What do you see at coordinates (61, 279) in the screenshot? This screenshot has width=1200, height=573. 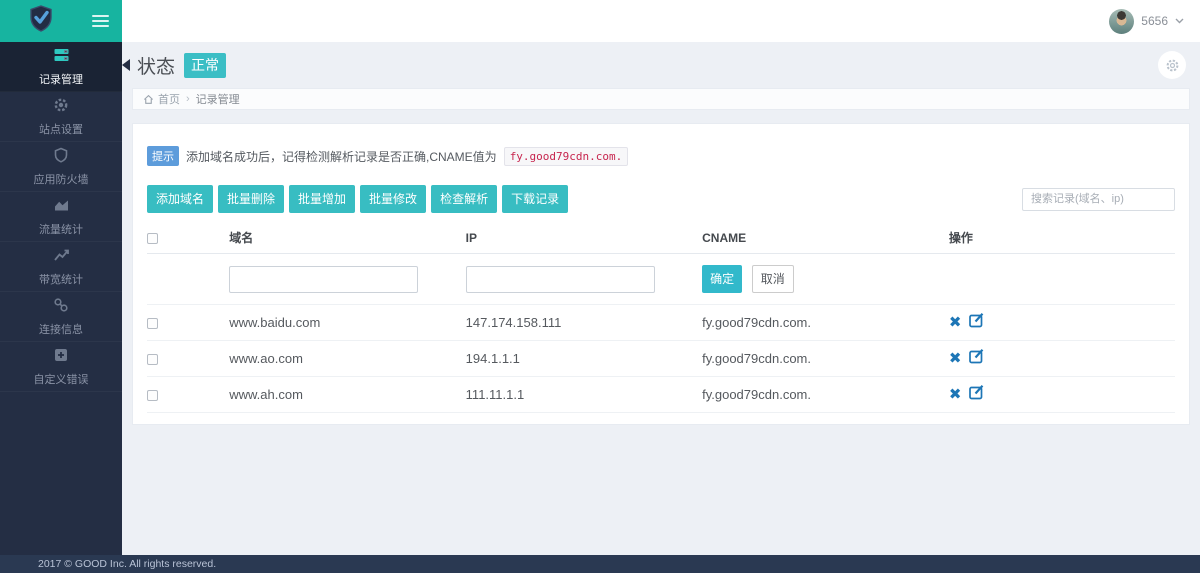 I see `sidebar-item-label: 带宽统计` at bounding box center [61, 279].